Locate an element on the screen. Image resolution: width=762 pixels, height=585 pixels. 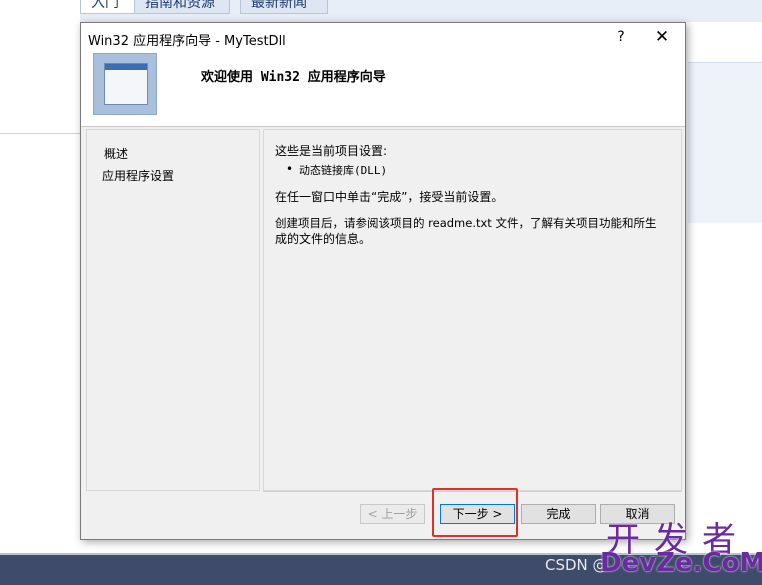
background-right-panel is located at coordinates (725, 142).